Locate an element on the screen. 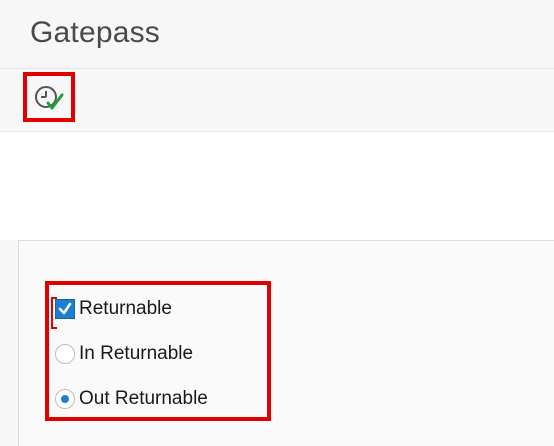 The width and height of the screenshot is (554, 446). in-returnable-label: In Returnable is located at coordinates (136, 353).